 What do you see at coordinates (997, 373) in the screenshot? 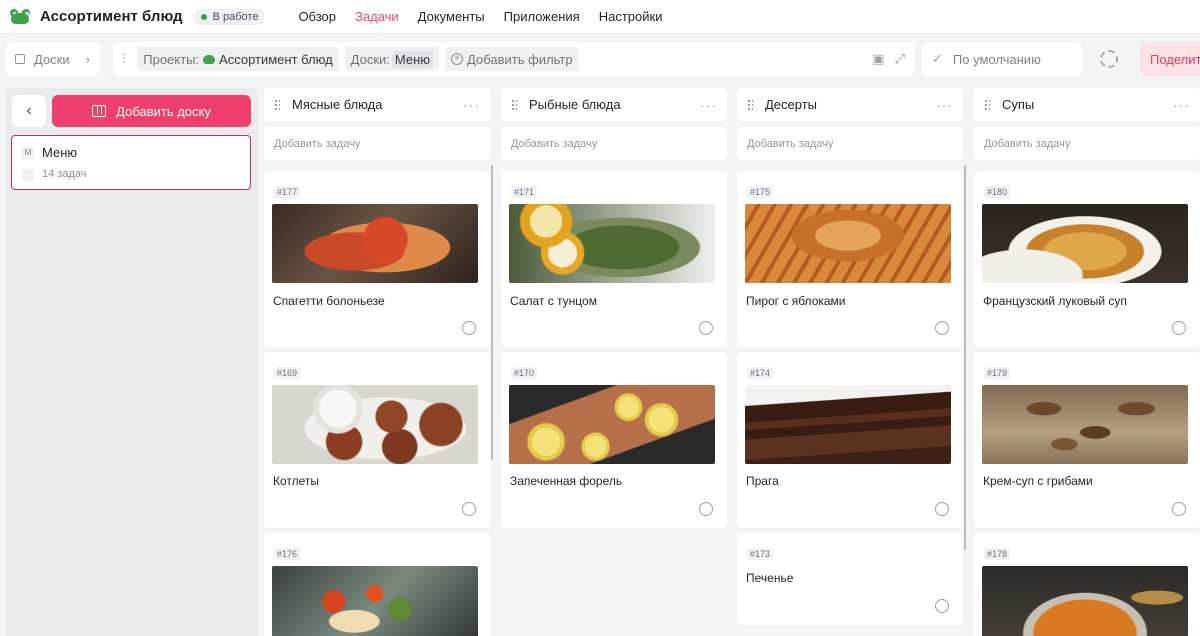
I see `task-id: #179` at bounding box center [997, 373].